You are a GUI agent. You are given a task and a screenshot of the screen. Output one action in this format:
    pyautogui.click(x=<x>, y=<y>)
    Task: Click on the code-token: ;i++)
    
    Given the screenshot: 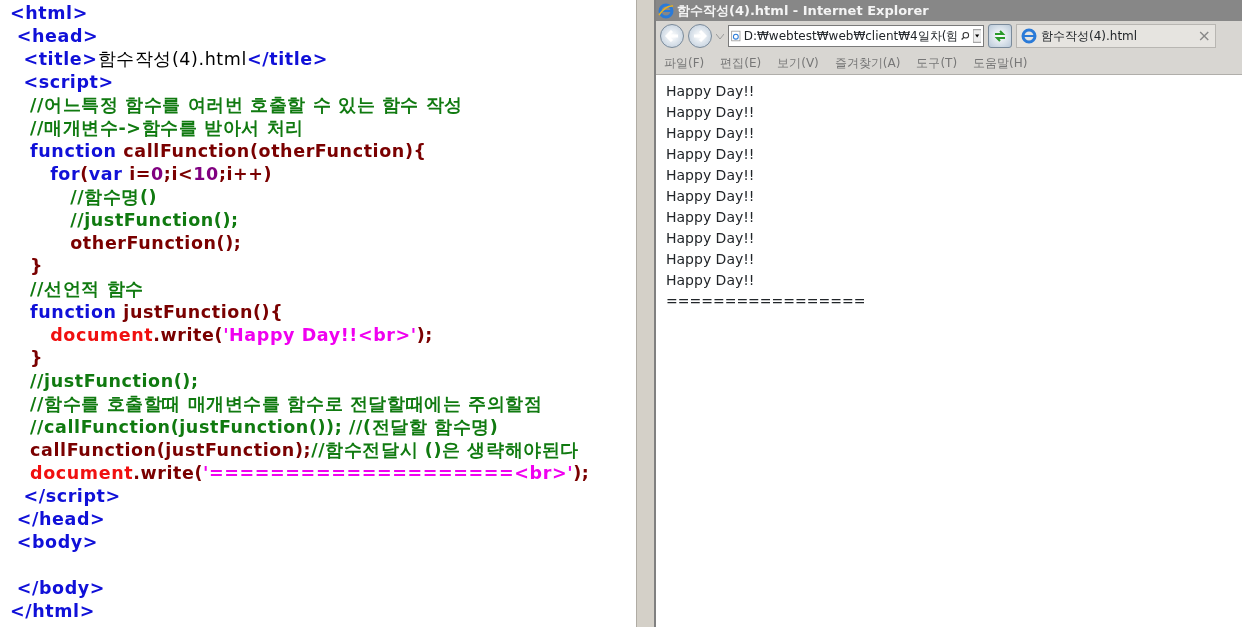 What is the action you would take?
    pyautogui.click(x=245, y=174)
    